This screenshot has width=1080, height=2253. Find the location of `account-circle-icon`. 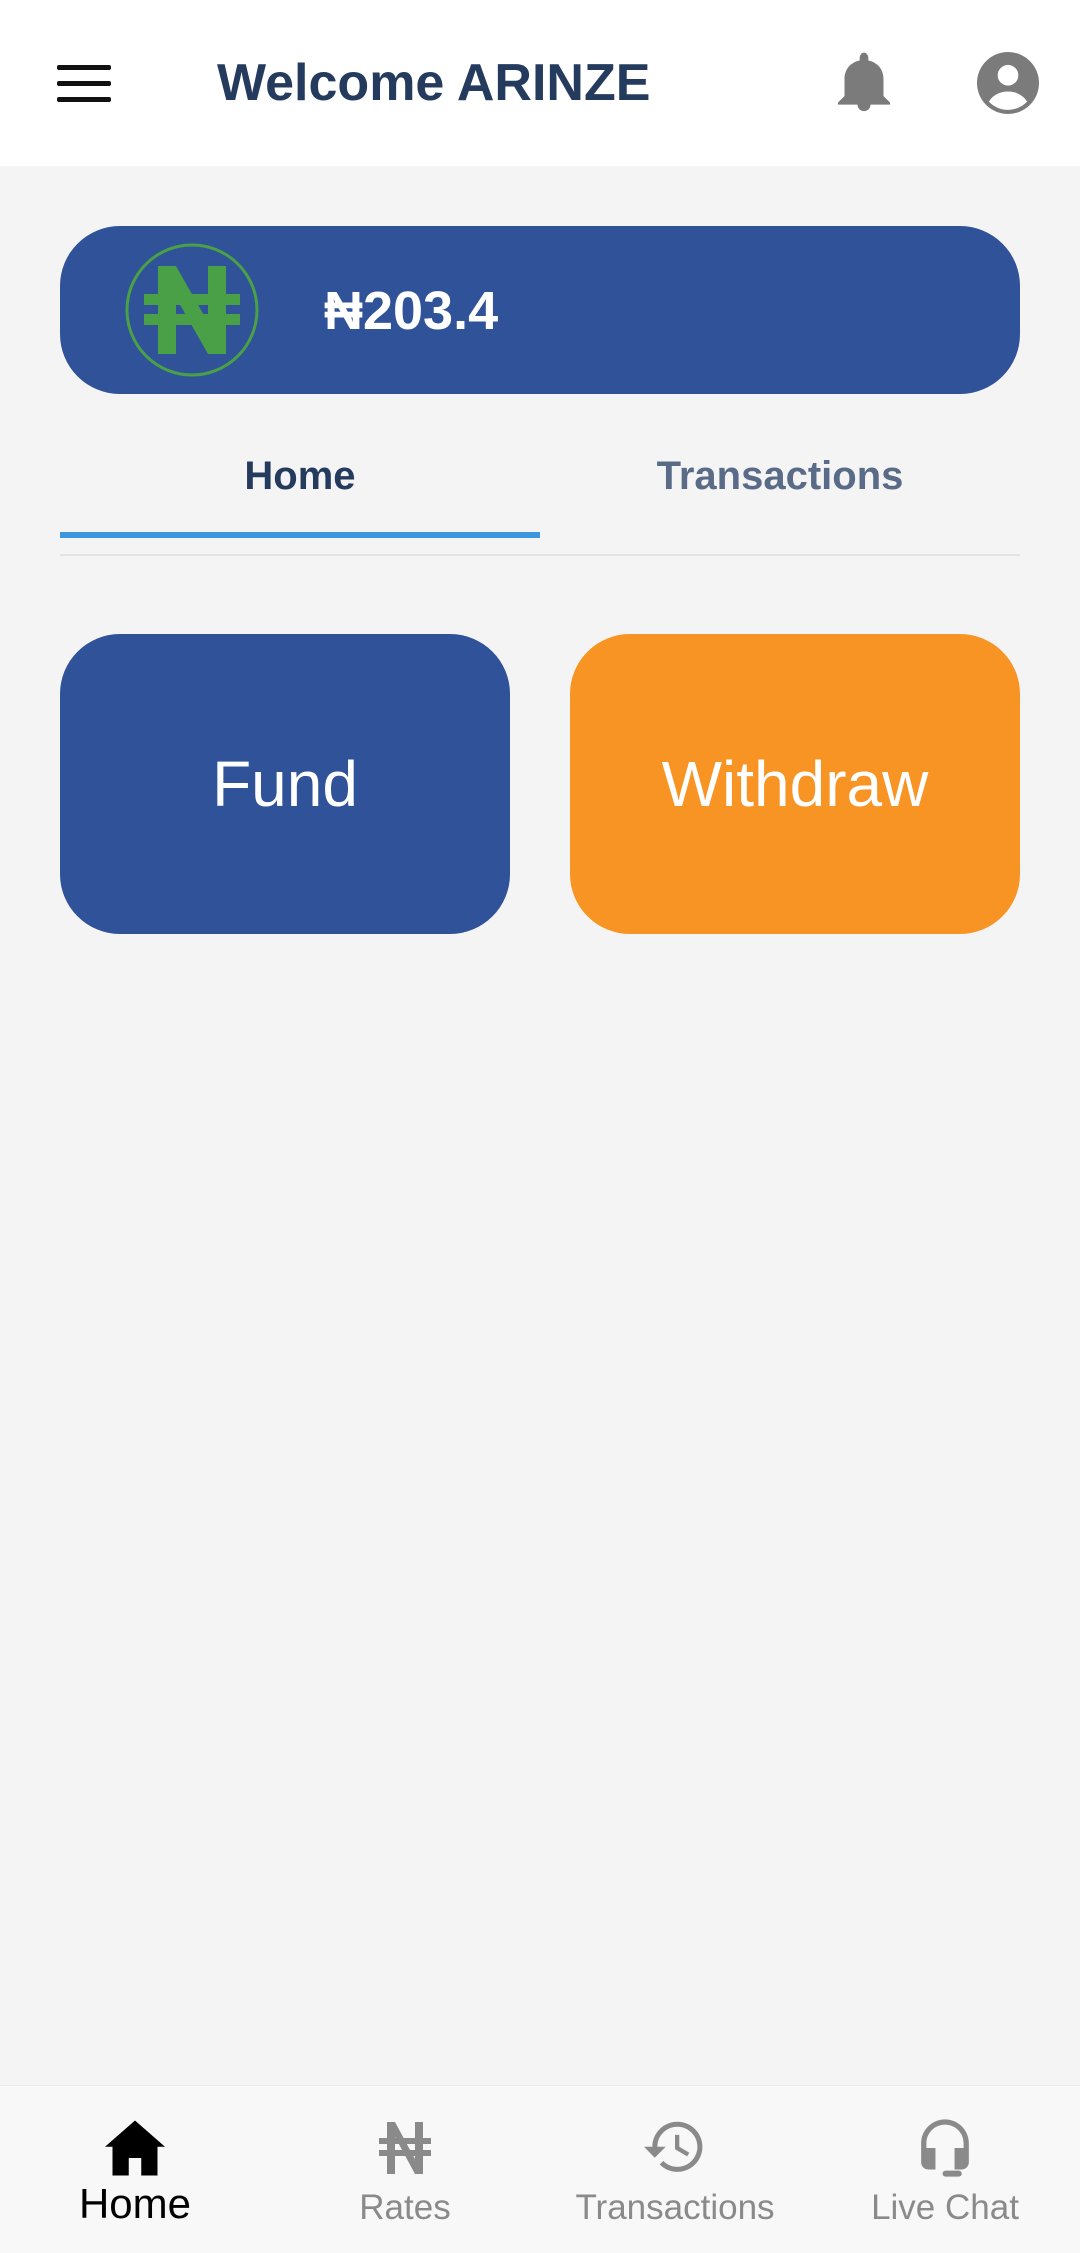

account-circle-icon is located at coordinates (1008, 83).